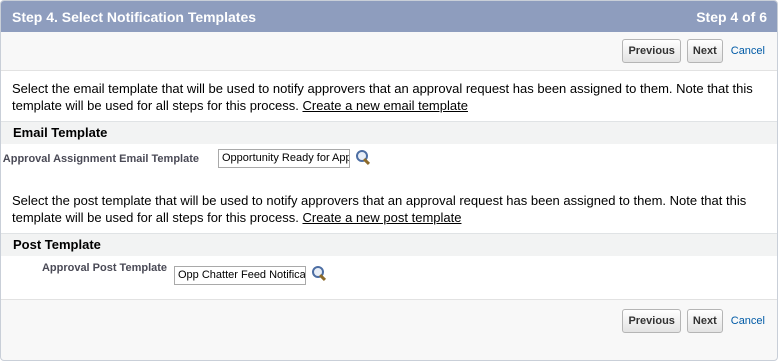  I want to click on email-template-section-heading: Email Template, so click(389, 132).